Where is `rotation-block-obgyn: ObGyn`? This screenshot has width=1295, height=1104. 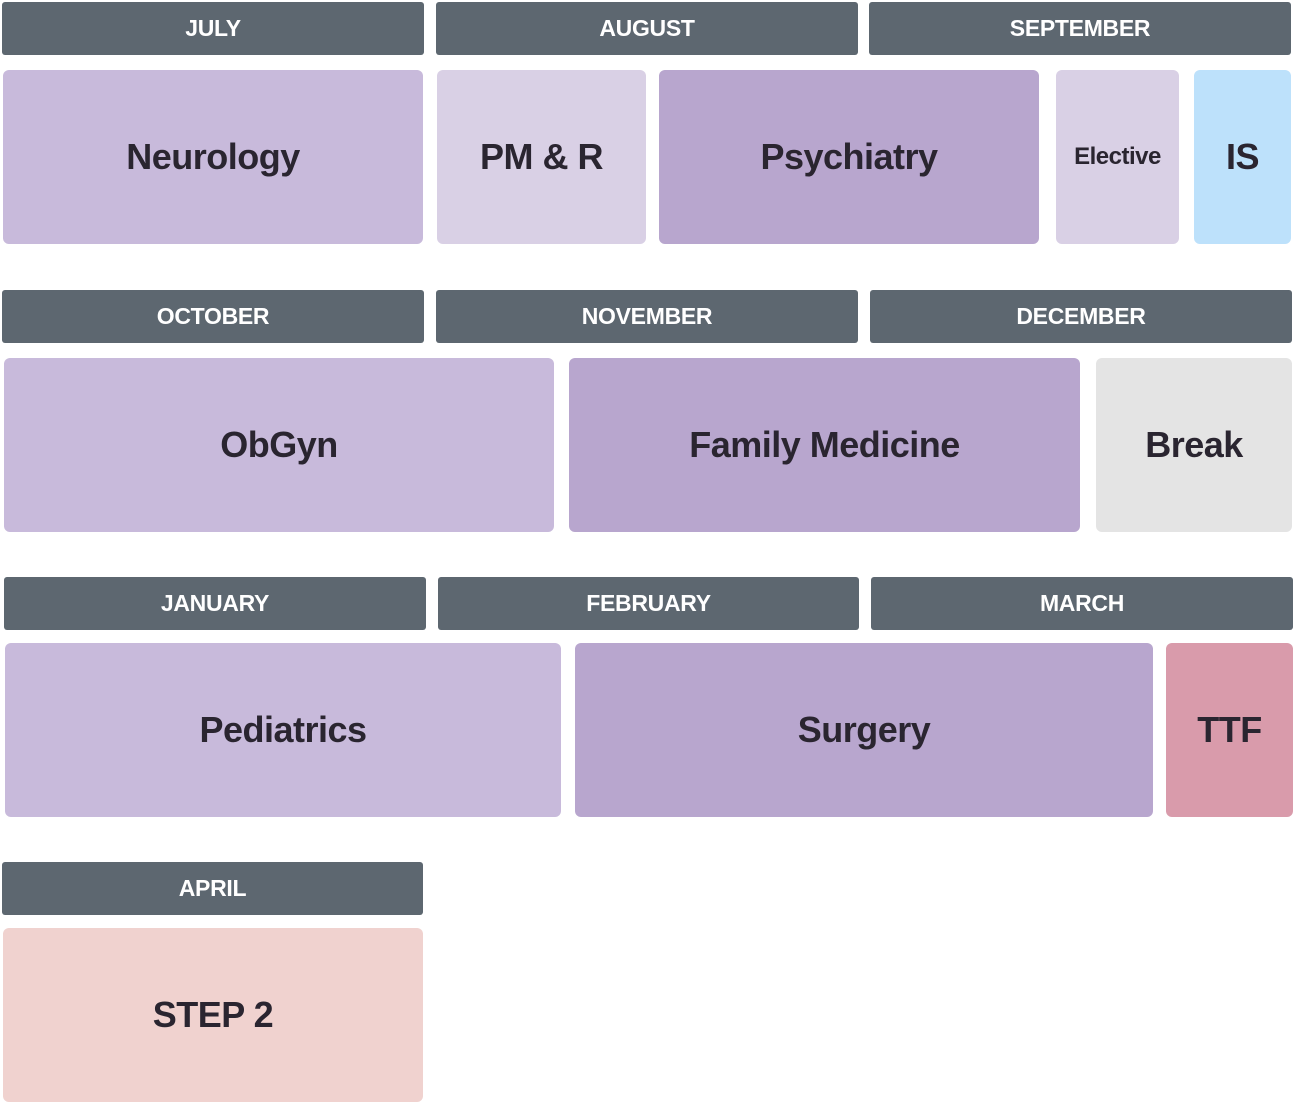 rotation-block-obgyn: ObGyn is located at coordinates (279, 445).